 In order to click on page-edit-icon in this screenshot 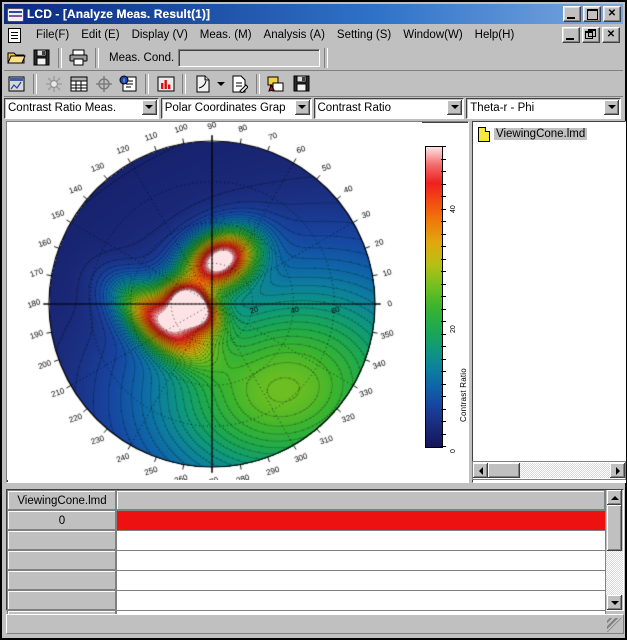, I will do `click(239, 84)`.